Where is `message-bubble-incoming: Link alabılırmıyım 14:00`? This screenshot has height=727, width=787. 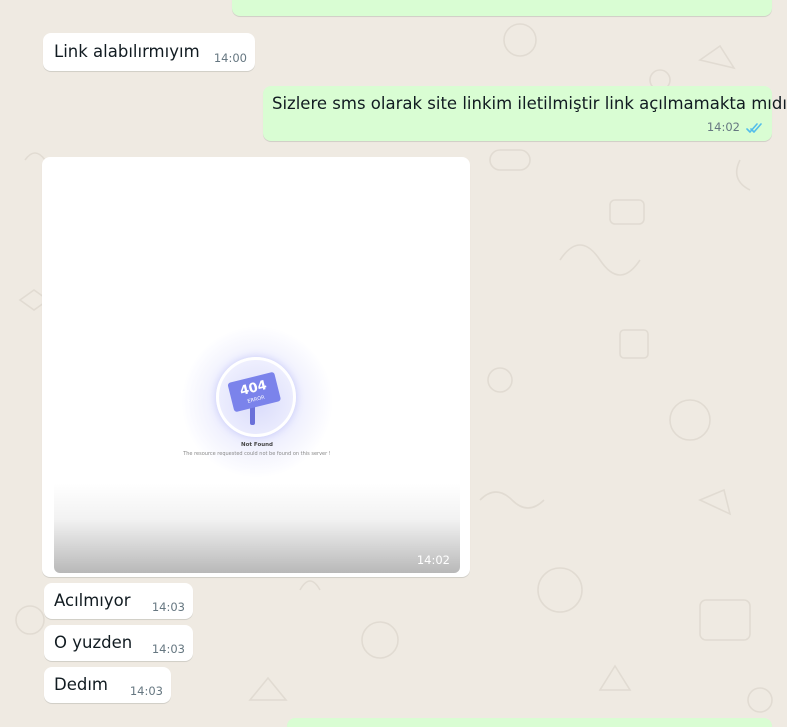 message-bubble-incoming: Link alabılırmıyım 14:00 is located at coordinates (149, 52).